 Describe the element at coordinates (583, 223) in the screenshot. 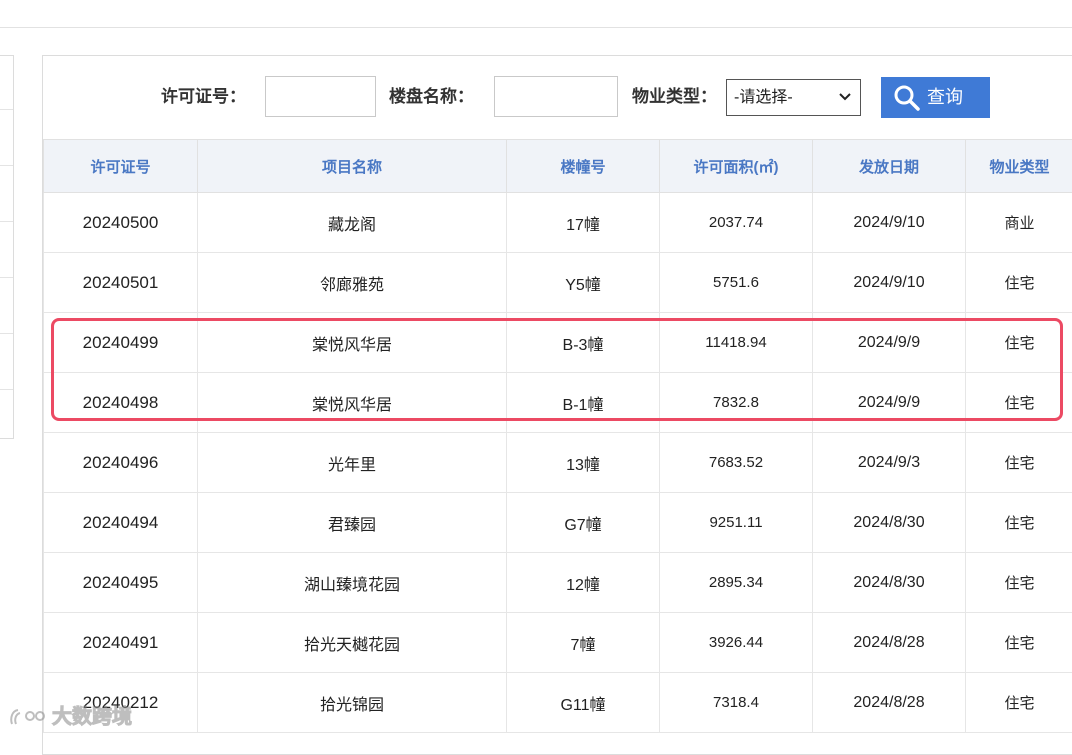

I see `cell-building-no: 17幢` at that location.